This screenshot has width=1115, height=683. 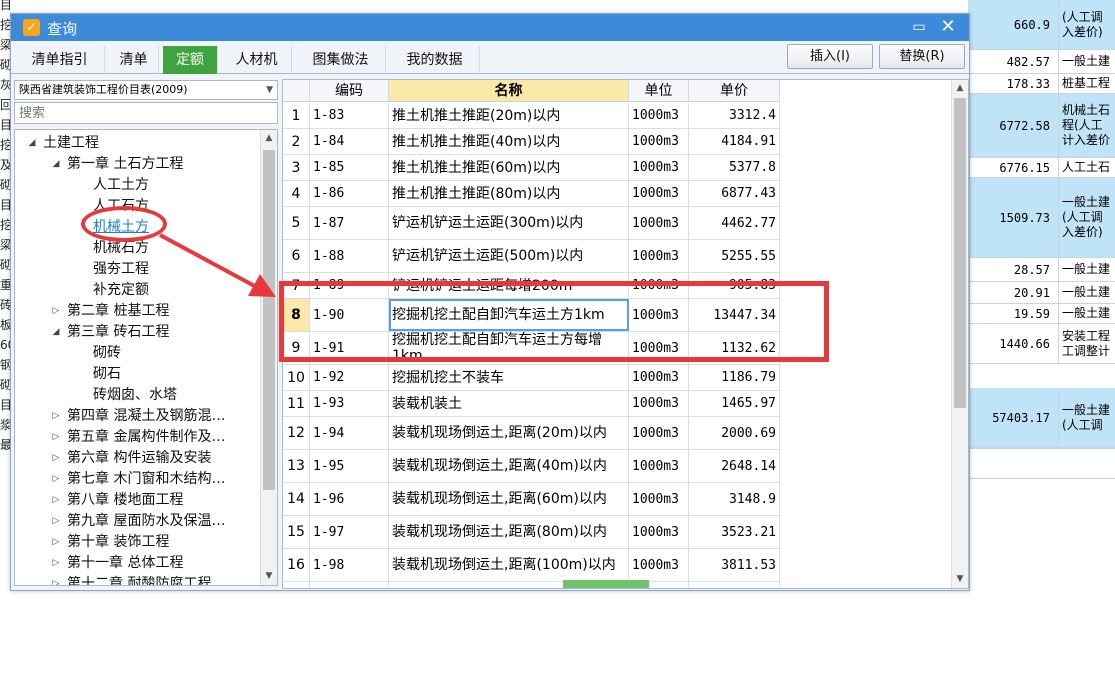 What do you see at coordinates (124, 224) in the screenshot?
I see `annotation-circle` at bounding box center [124, 224].